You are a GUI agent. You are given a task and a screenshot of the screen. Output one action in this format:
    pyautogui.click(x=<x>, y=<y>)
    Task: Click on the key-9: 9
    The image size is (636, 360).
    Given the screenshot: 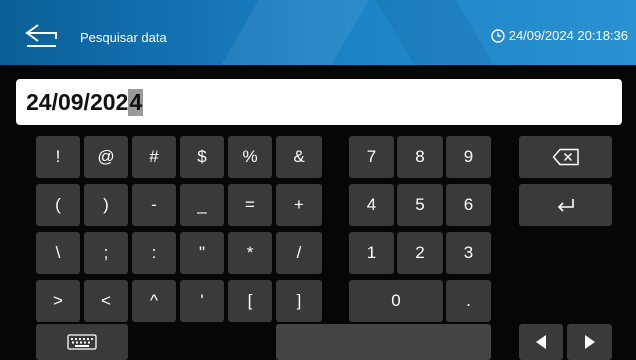 What is the action you would take?
    pyautogui.click(x=468, y=157)
    